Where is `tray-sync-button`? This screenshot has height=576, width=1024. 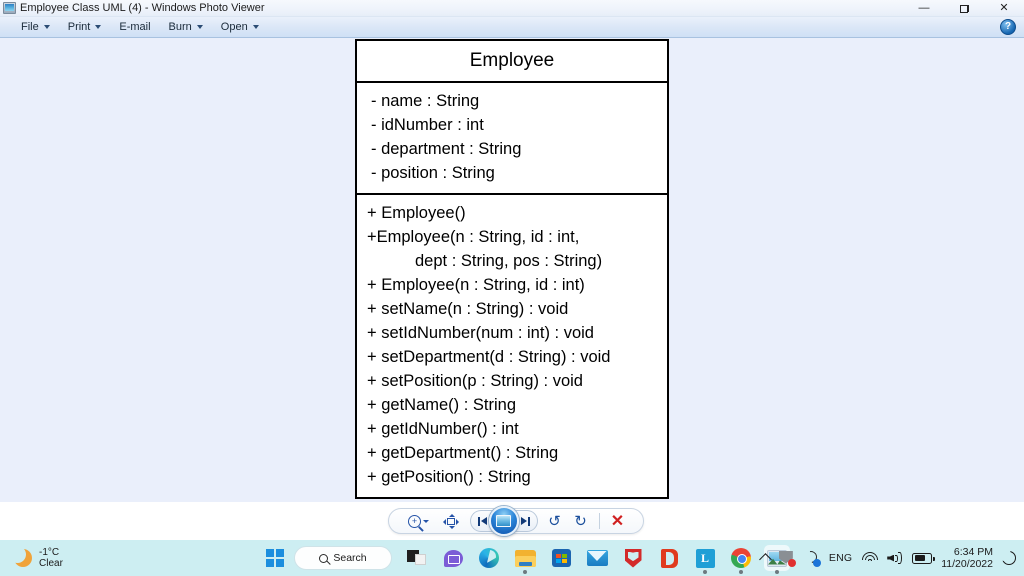
tray-sync-button is located at coordinates (811, 557).